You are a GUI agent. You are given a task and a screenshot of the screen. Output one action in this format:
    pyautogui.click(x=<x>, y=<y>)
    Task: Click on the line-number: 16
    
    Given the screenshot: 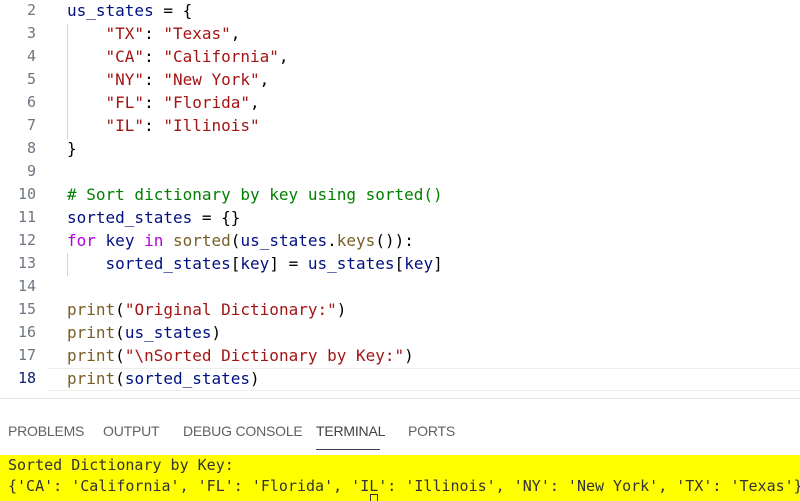 What is the action you would take?
    pyautogui.click(x=26, y=332)
    